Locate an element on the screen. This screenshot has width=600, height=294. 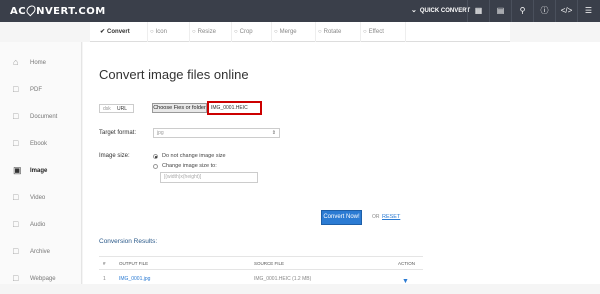
image-icon: ▣ is located at coordinates (17, 170).